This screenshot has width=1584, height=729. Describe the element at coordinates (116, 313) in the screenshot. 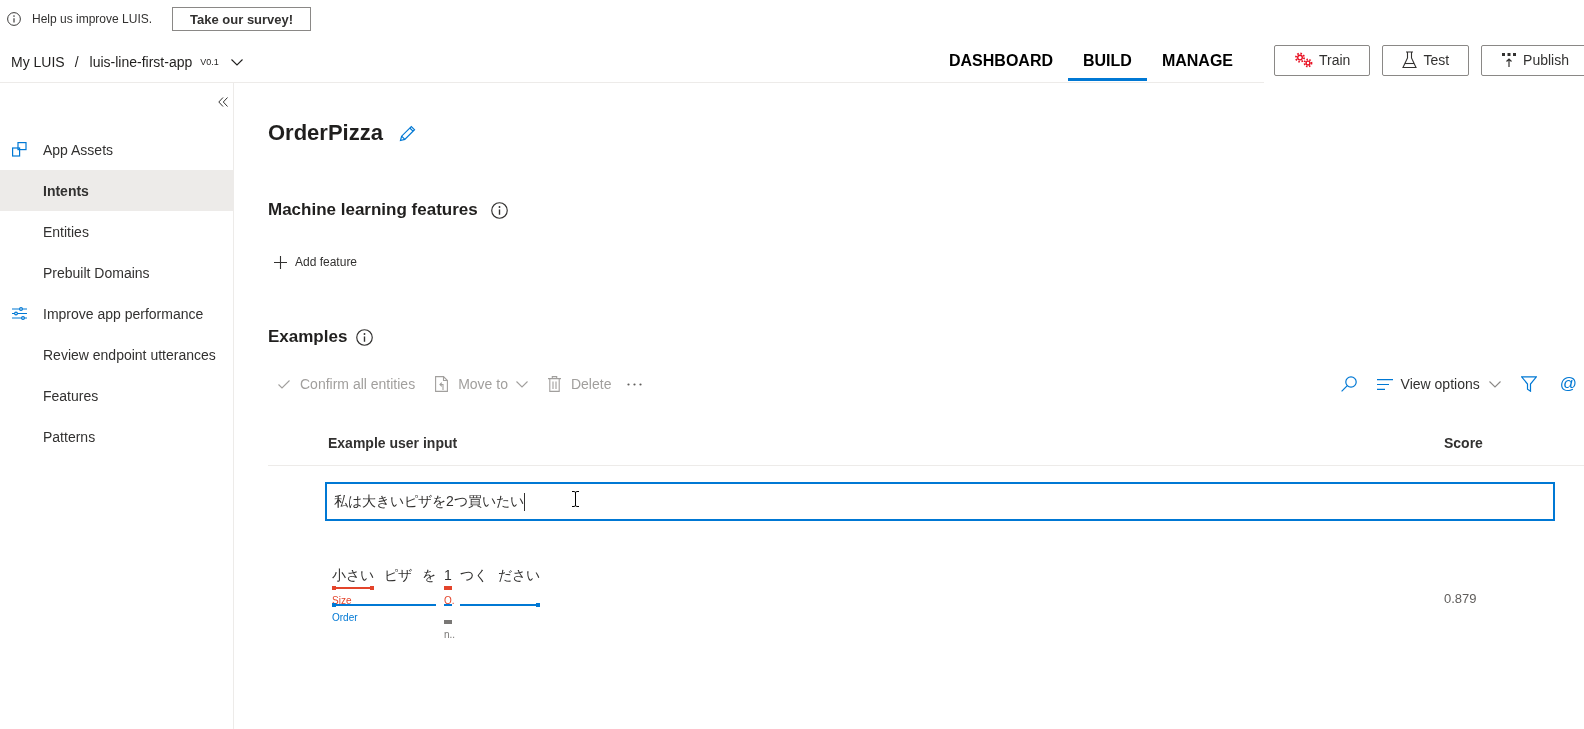

I see `sidebar-item: Improve app performance` at that location.